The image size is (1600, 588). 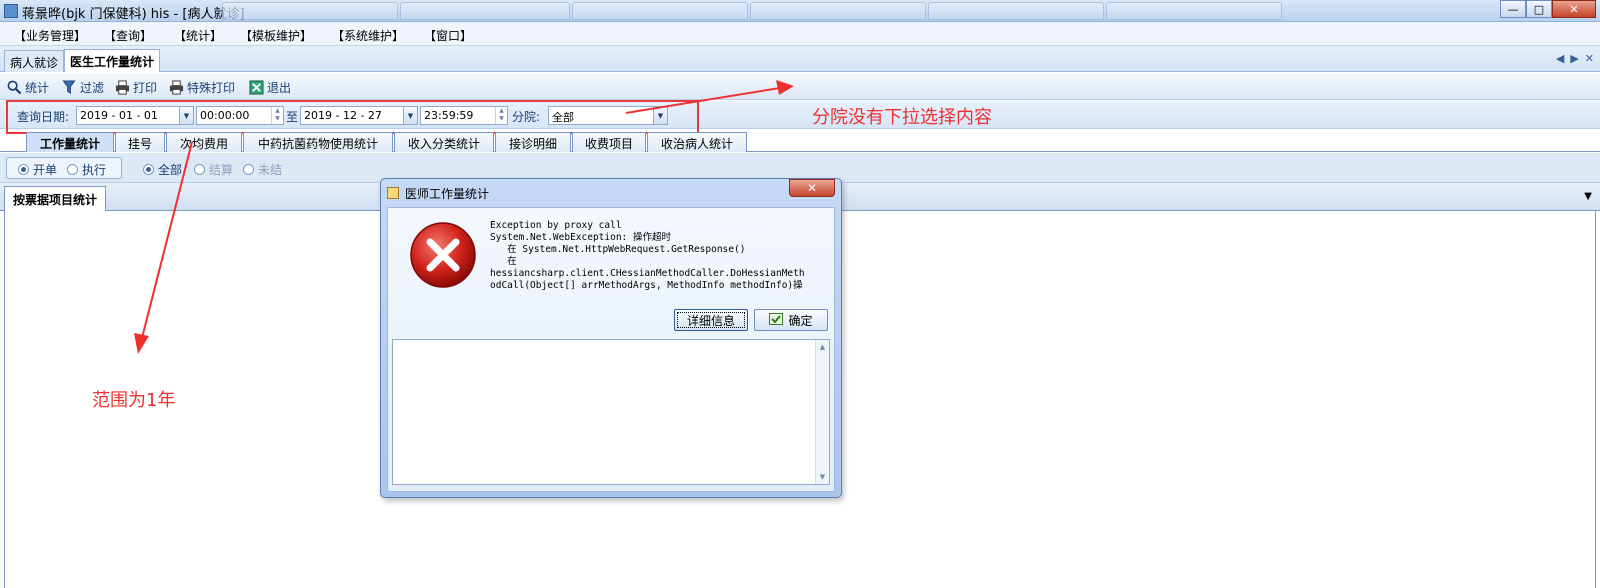 I want to click on details-button: 详细信息, so click(x=711, y=320).